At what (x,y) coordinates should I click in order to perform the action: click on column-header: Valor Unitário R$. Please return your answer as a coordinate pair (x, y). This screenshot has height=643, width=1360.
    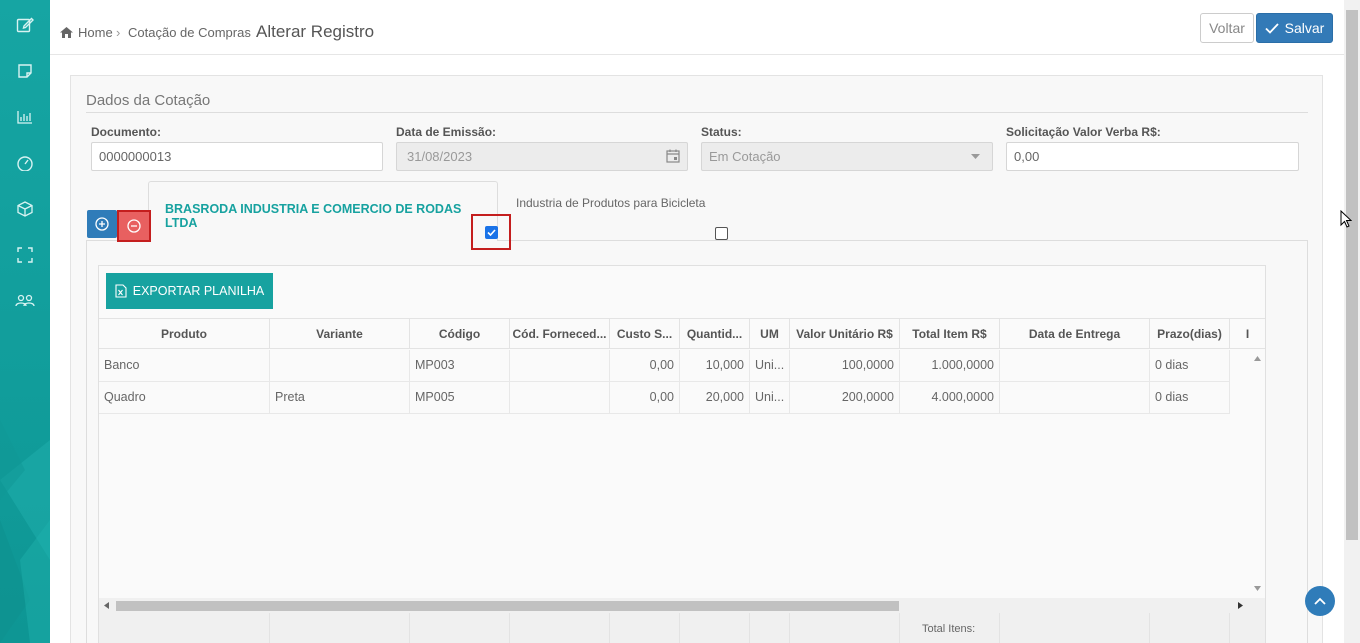
    Looking at the image, I should click on (845, 334).